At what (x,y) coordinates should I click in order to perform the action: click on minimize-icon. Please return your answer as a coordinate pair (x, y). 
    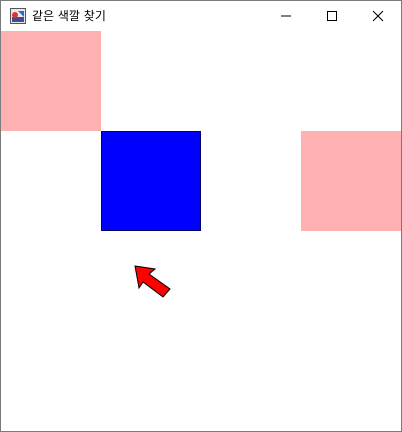
    Looking at the image, I should click on (286, 16).